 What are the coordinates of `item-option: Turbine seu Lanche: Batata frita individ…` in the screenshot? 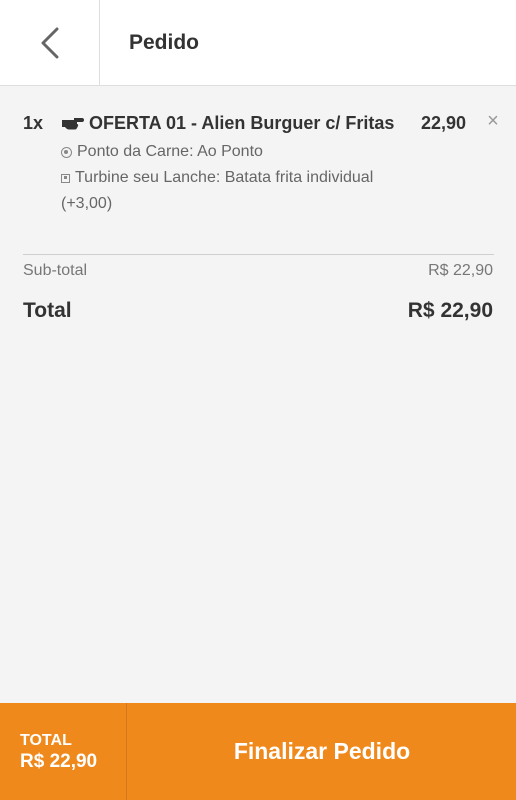 It's located at (217, 178).